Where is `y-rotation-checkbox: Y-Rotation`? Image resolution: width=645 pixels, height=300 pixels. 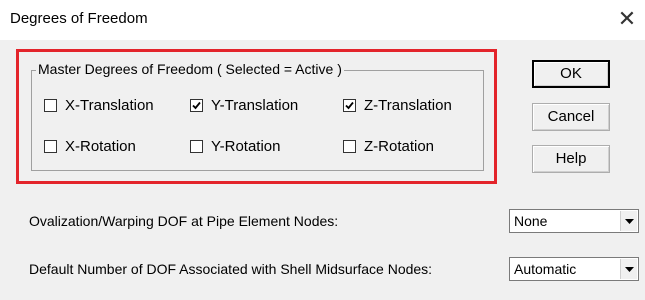 y-rotation-checkbox: Y-Rotation is located at coordinates (235, 146).